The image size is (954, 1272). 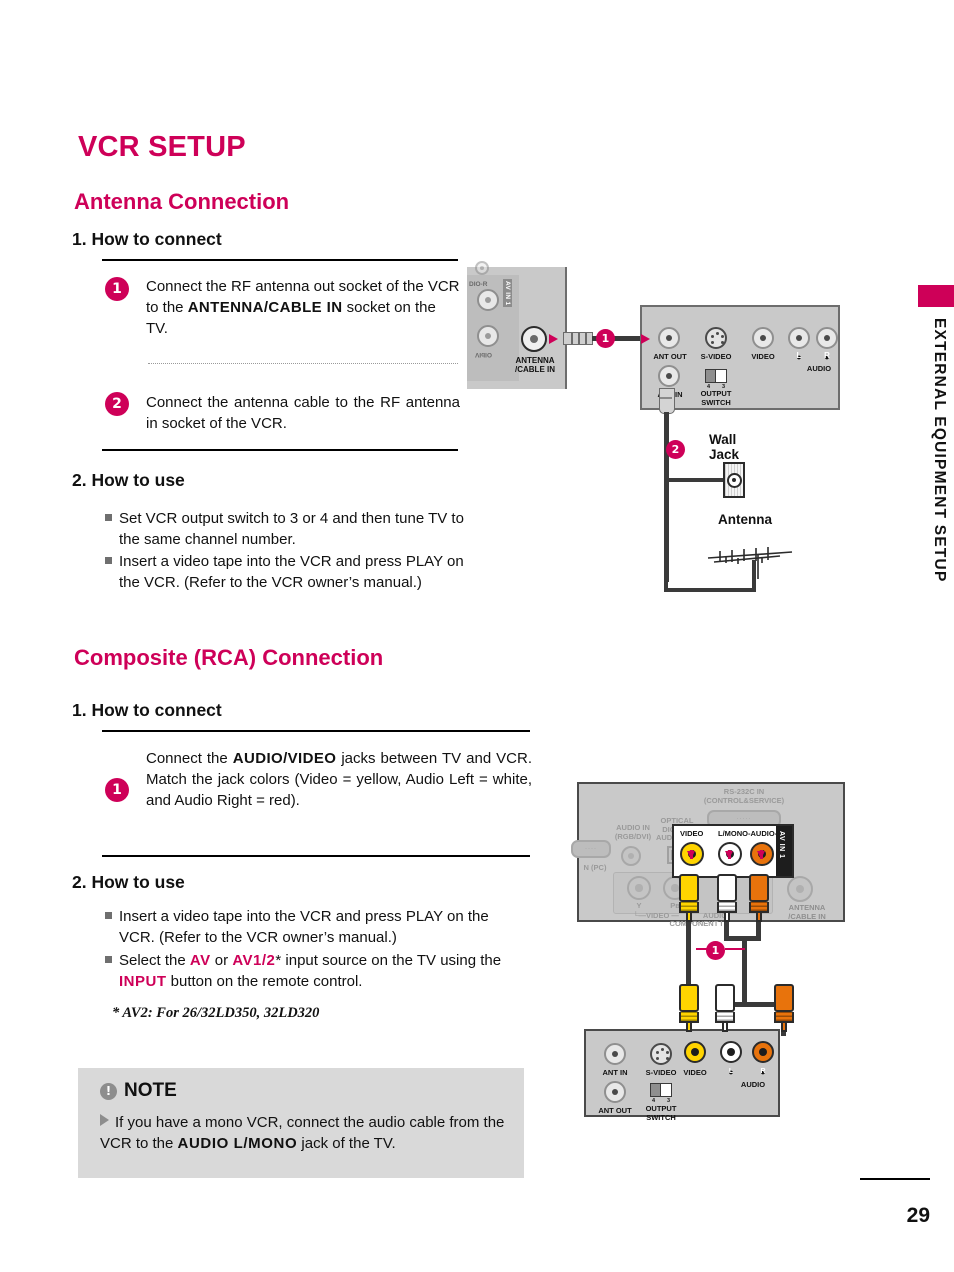 What do you see at coordinates (200, 960) in the screenshot?
I see `keyword-av: AV` at bounding box center [200, 960].